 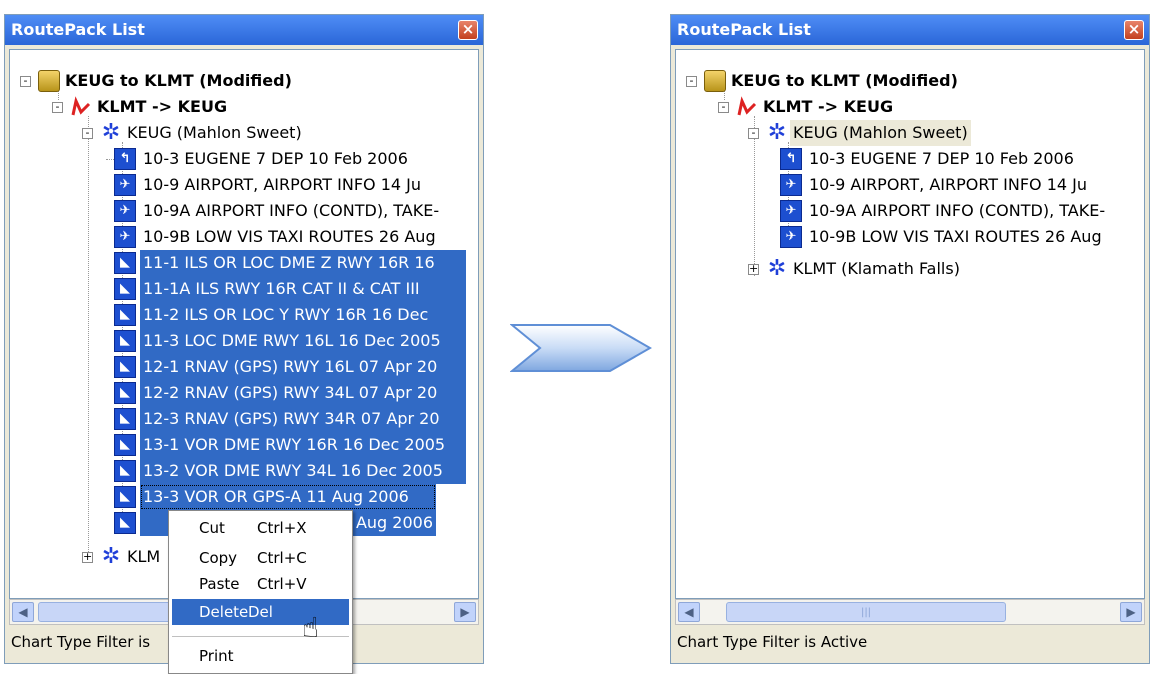 I want to click on chart-item-selected: ◣ 12-3 RNAV (GPS) RWY 34R 07 Apr 20, so click(x=296, y=419).